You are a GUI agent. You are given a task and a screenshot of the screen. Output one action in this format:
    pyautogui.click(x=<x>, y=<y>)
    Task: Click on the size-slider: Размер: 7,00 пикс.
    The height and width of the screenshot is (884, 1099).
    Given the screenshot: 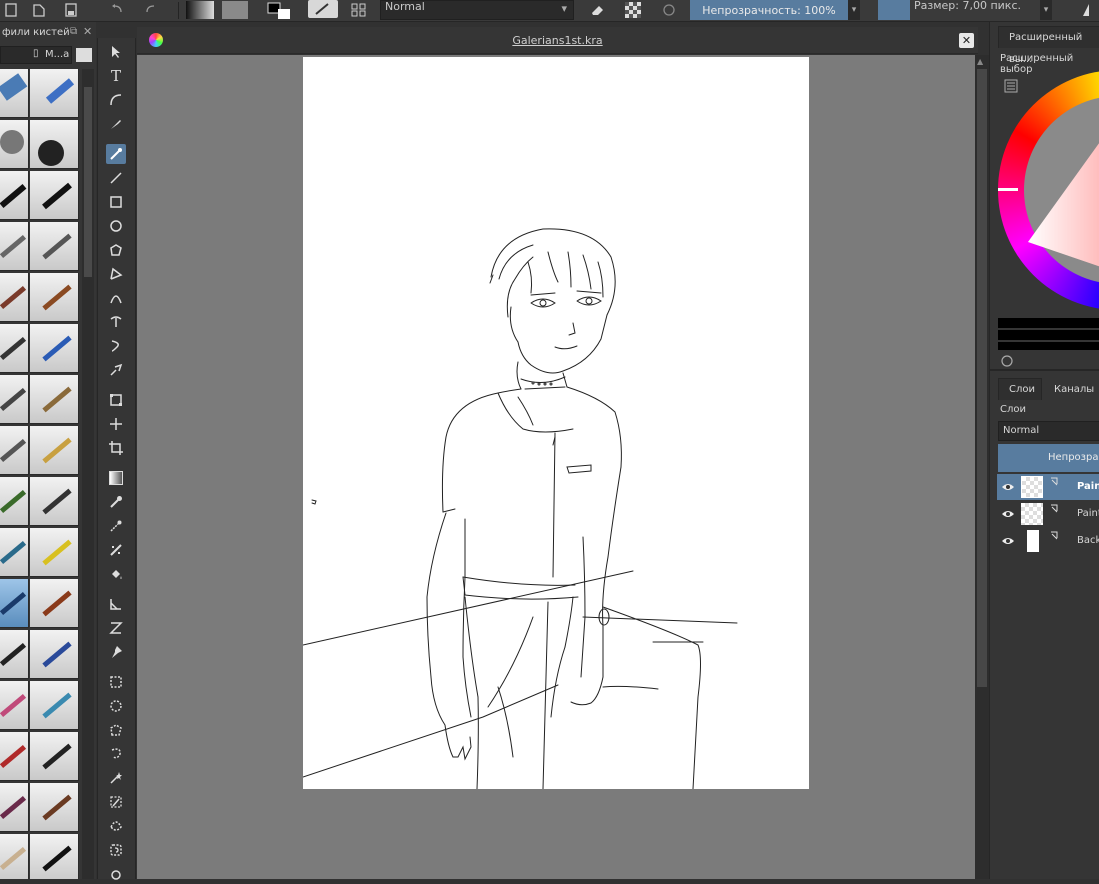 What is the action you would take?
    pyautogui.click(x=974, y=10)
    